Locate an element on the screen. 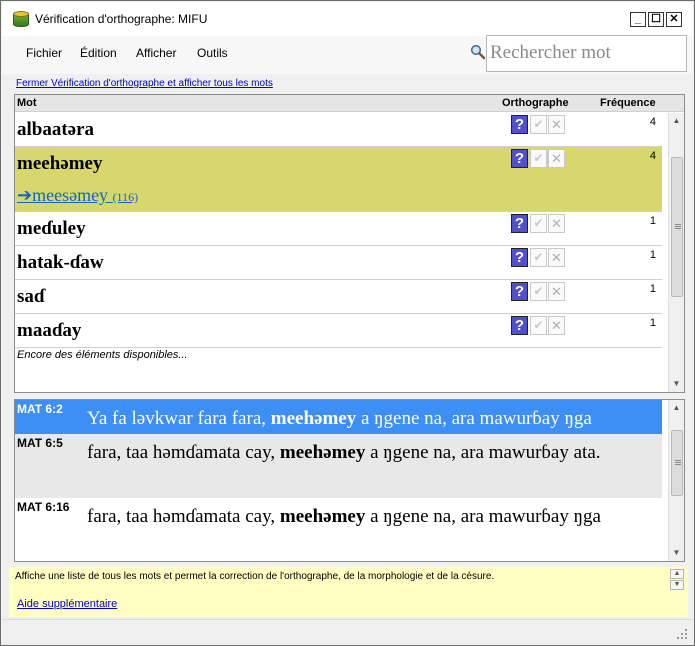  context-scrollbar: ▲ ▼ is located at coordinates (676, 480).